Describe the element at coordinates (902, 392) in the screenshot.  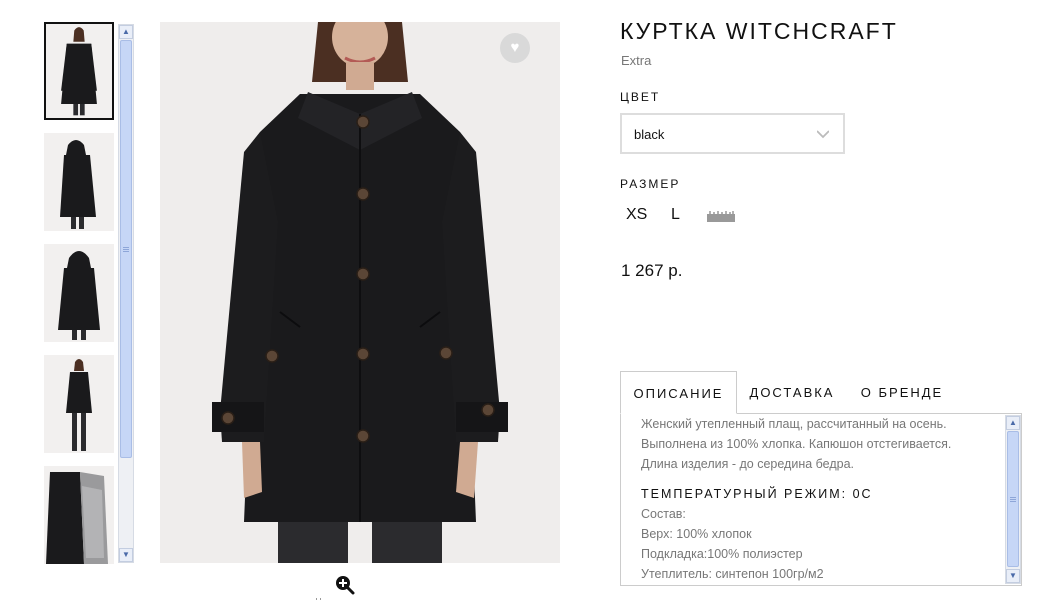
I see `tab-about-brand: О БРЕНДЕ` at that location.